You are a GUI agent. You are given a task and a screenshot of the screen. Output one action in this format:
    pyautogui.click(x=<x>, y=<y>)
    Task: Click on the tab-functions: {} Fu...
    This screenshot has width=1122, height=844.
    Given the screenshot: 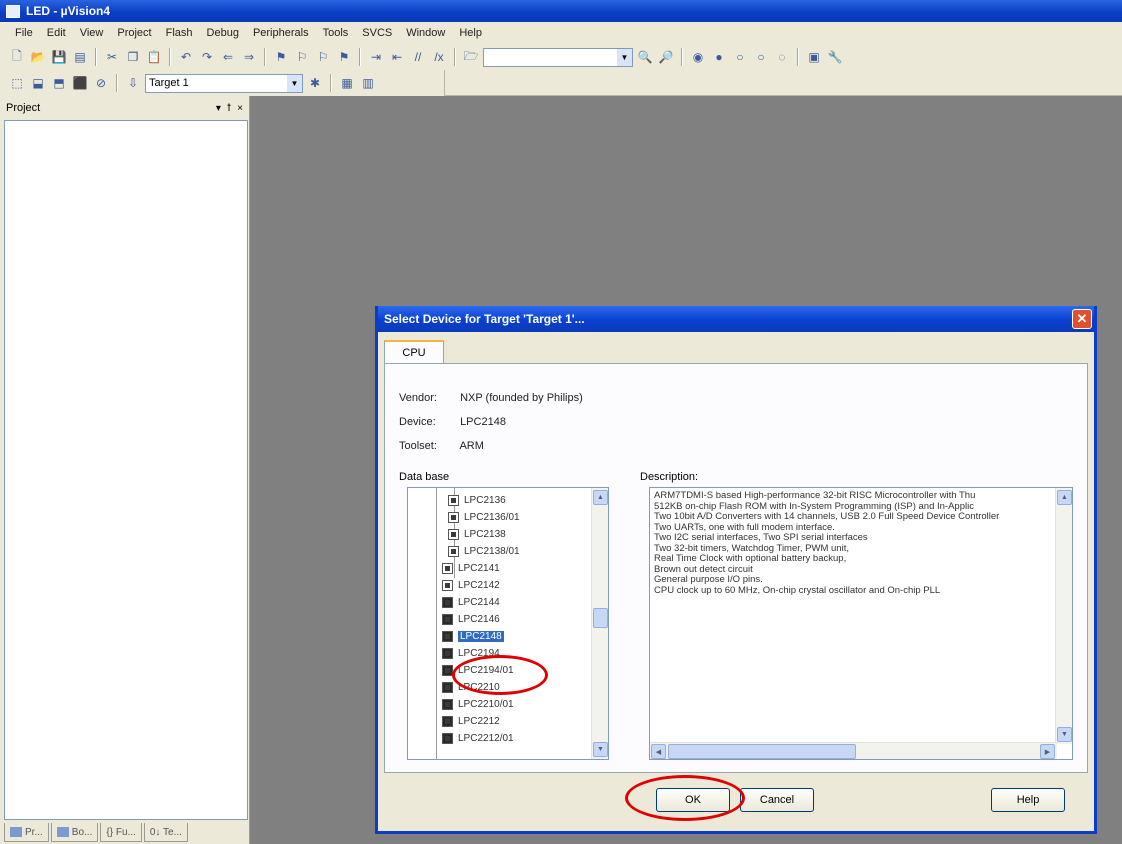 What is the action you would take?
    pyautogui.click(x=121, y=832)
    